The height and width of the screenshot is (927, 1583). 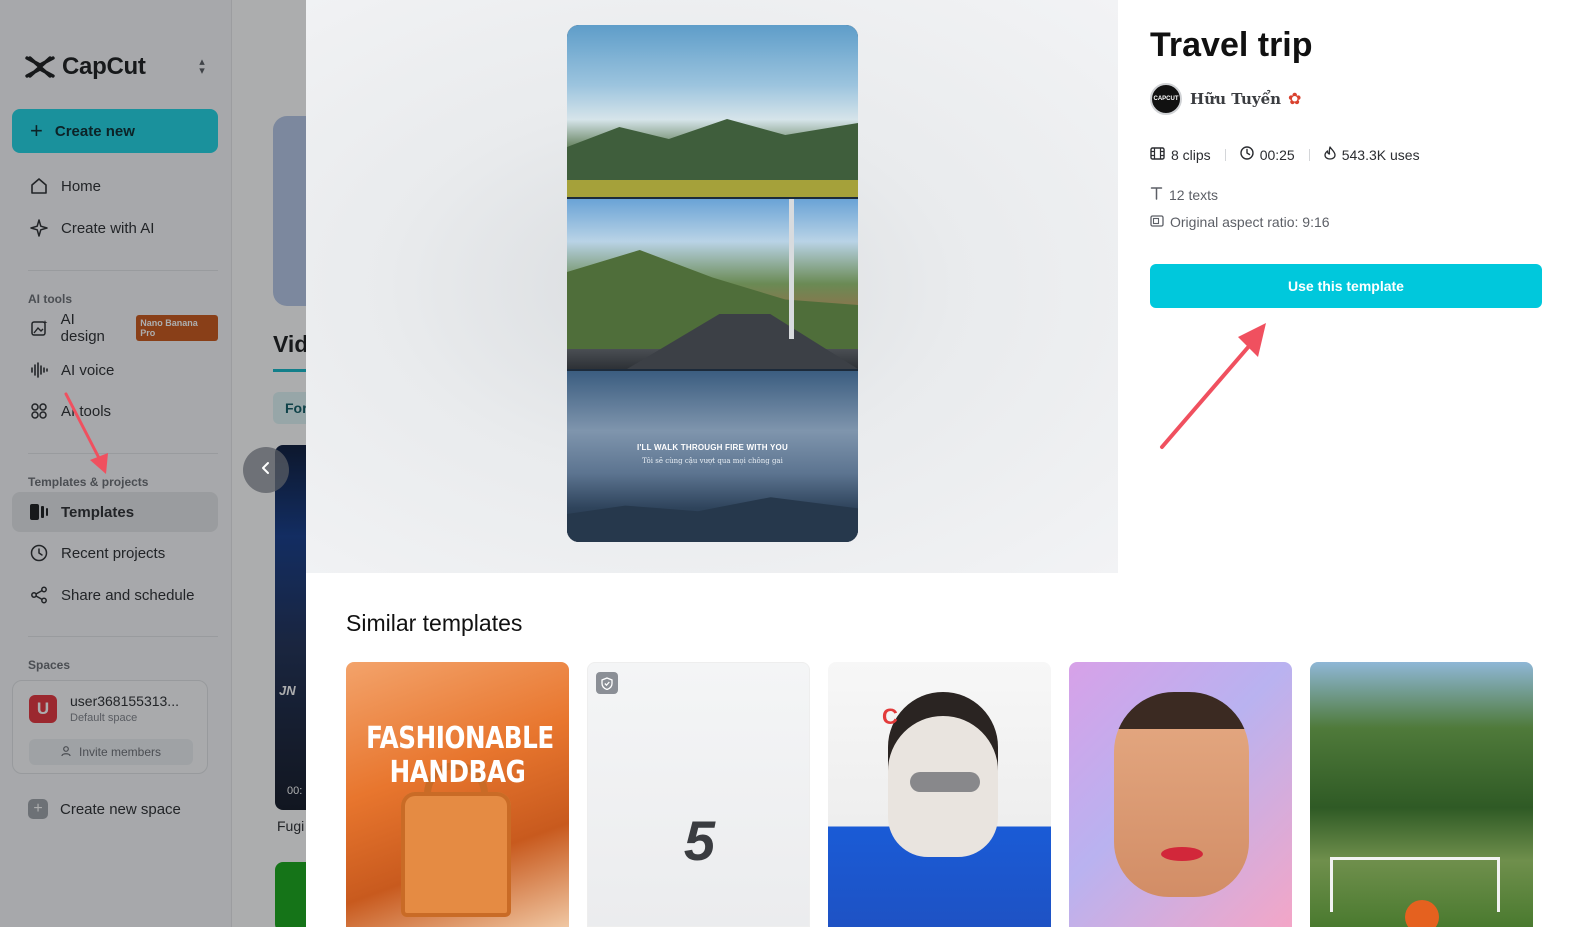 I want to click on card-overlay-text: C, so click(x=890, y=716).